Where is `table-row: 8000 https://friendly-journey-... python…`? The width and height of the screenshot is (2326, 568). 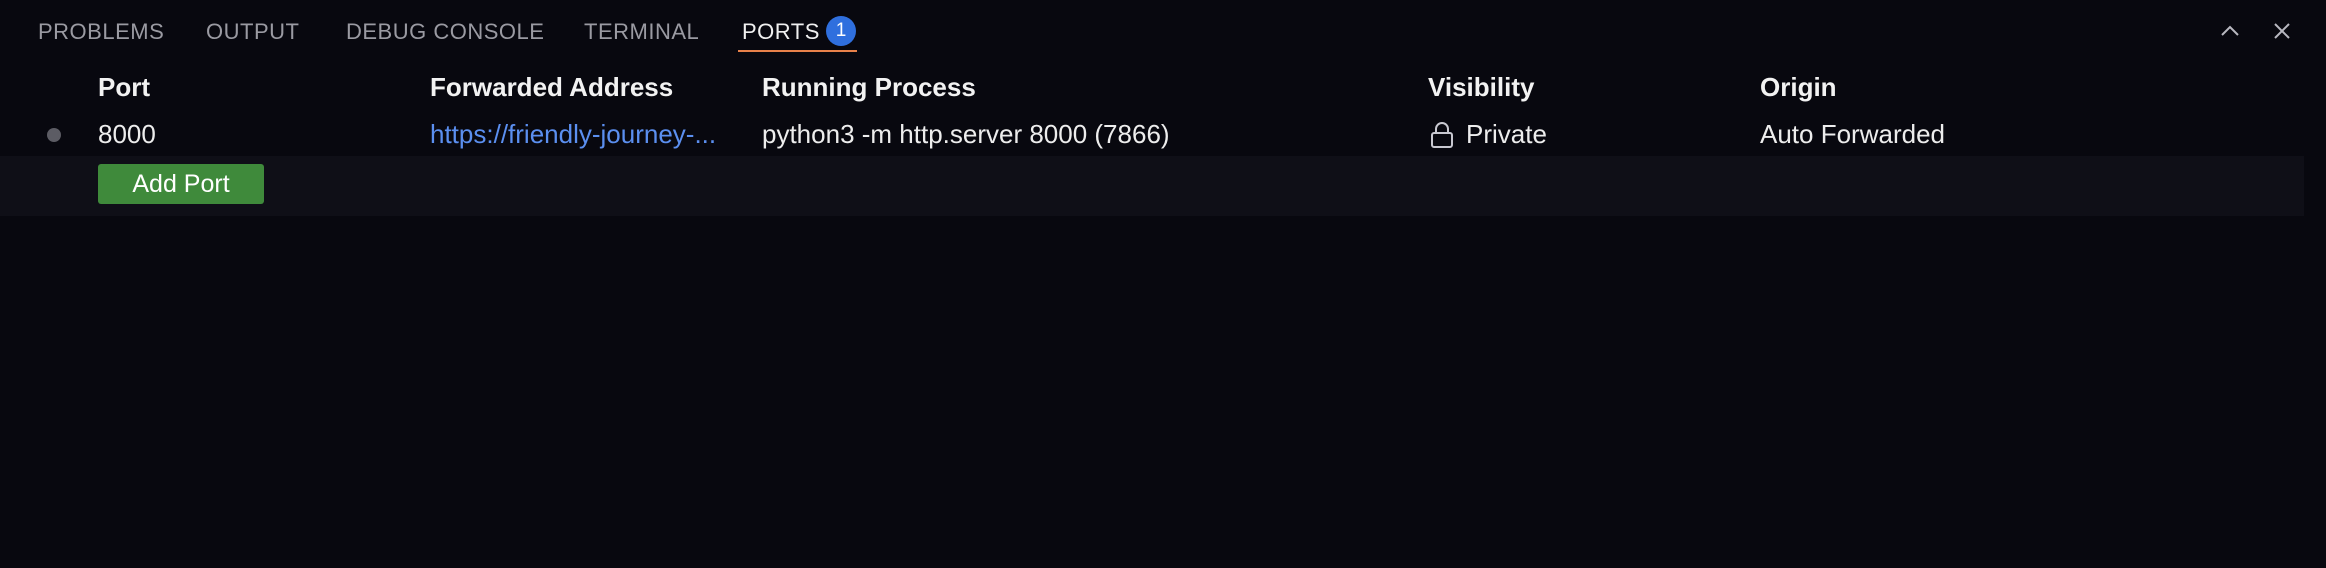
table-row: 8000 https://friendly-journey-... python… is located at coordinates (1152, 134).